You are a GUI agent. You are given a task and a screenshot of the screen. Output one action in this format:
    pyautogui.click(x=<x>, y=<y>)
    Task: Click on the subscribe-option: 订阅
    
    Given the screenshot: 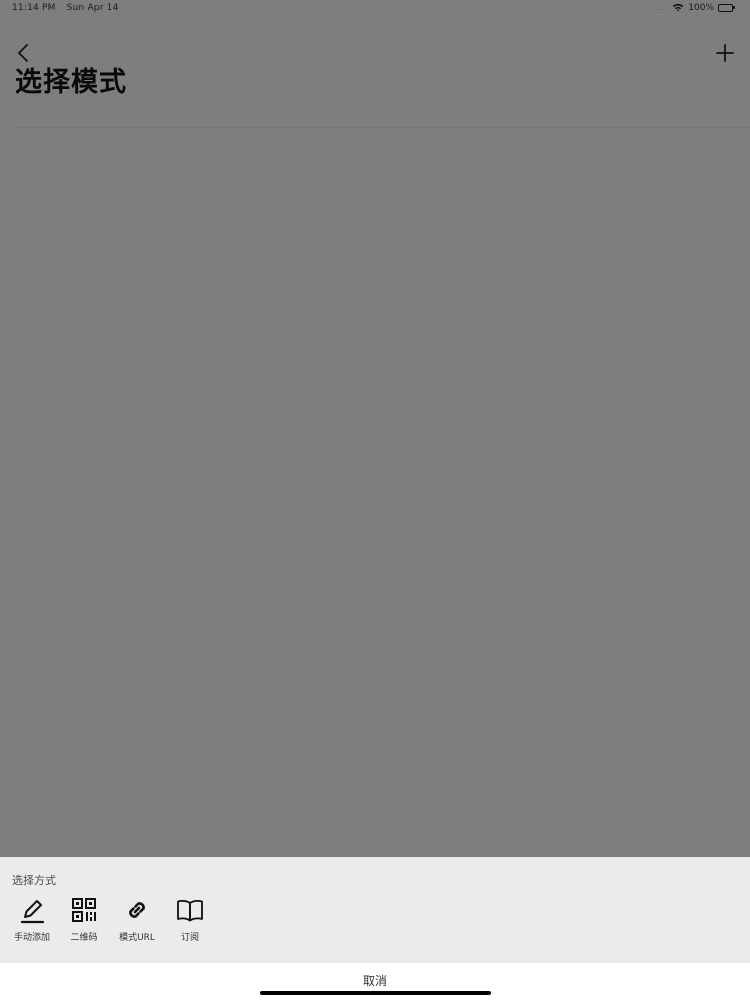 What is the action you would take?
    pyautogui.click(x=190, y=921)
    